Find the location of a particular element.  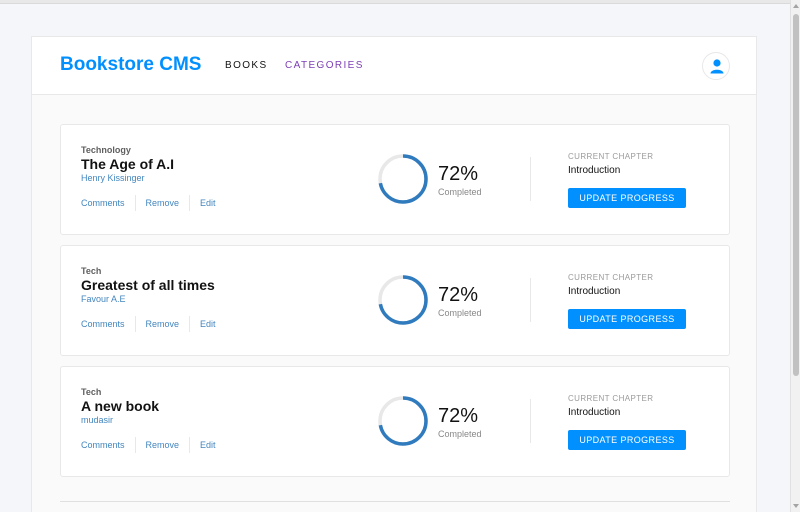

book-author: mudasir is located at coordinates (97, 420).